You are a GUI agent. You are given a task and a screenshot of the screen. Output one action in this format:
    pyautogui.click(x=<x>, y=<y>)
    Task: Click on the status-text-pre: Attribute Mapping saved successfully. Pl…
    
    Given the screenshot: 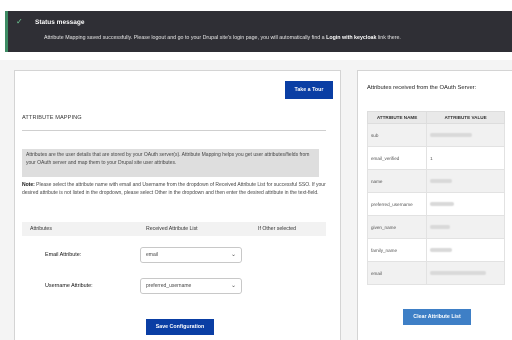 What is the action you would take?
    pyautogui.click(x=185, y=38)
    